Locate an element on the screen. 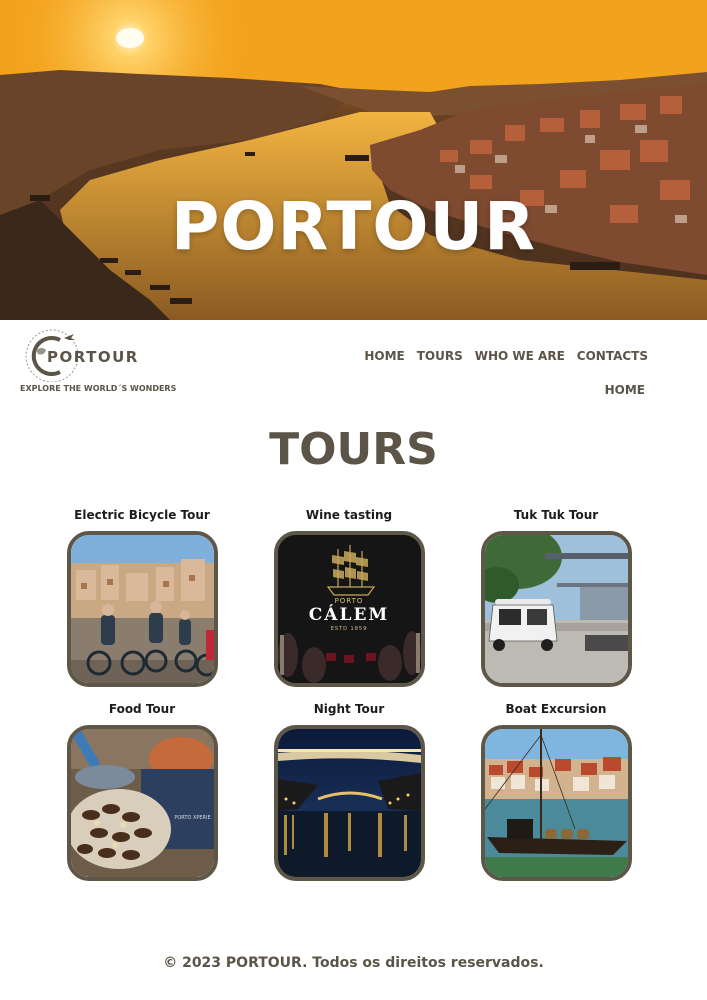 The width and height of the screenshot is (707, 1000). wine-brand: CÁLEM is located at coordinates (349, 615).